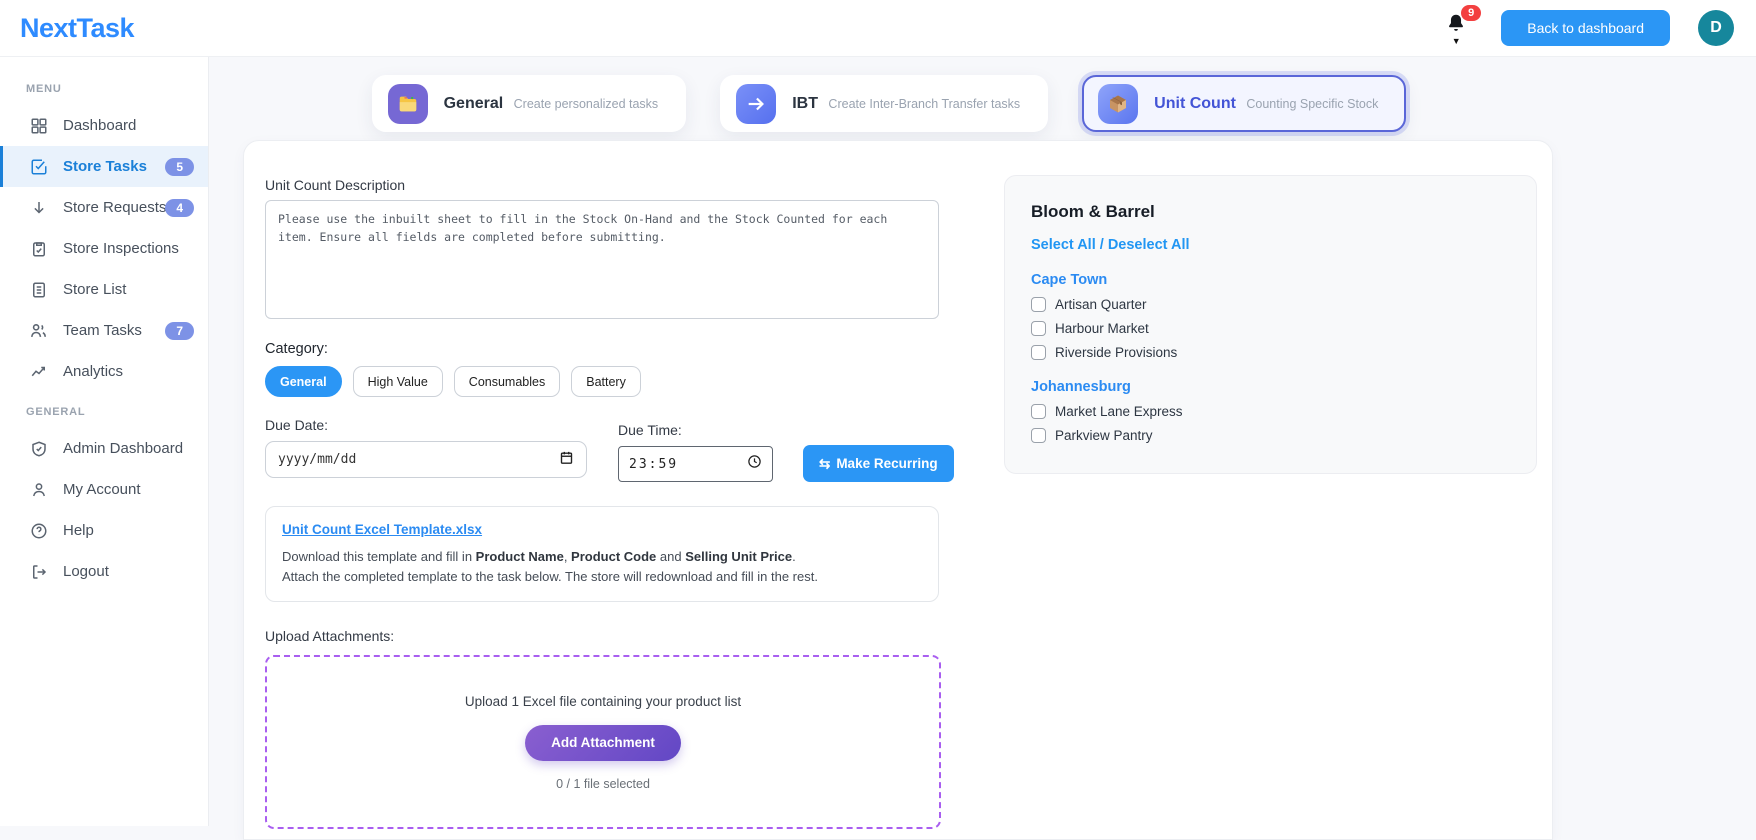  What do you see at coordinates (38, 207) in the screenshot?
I see `arrow-down-icon` at bounding box center [38, 207].